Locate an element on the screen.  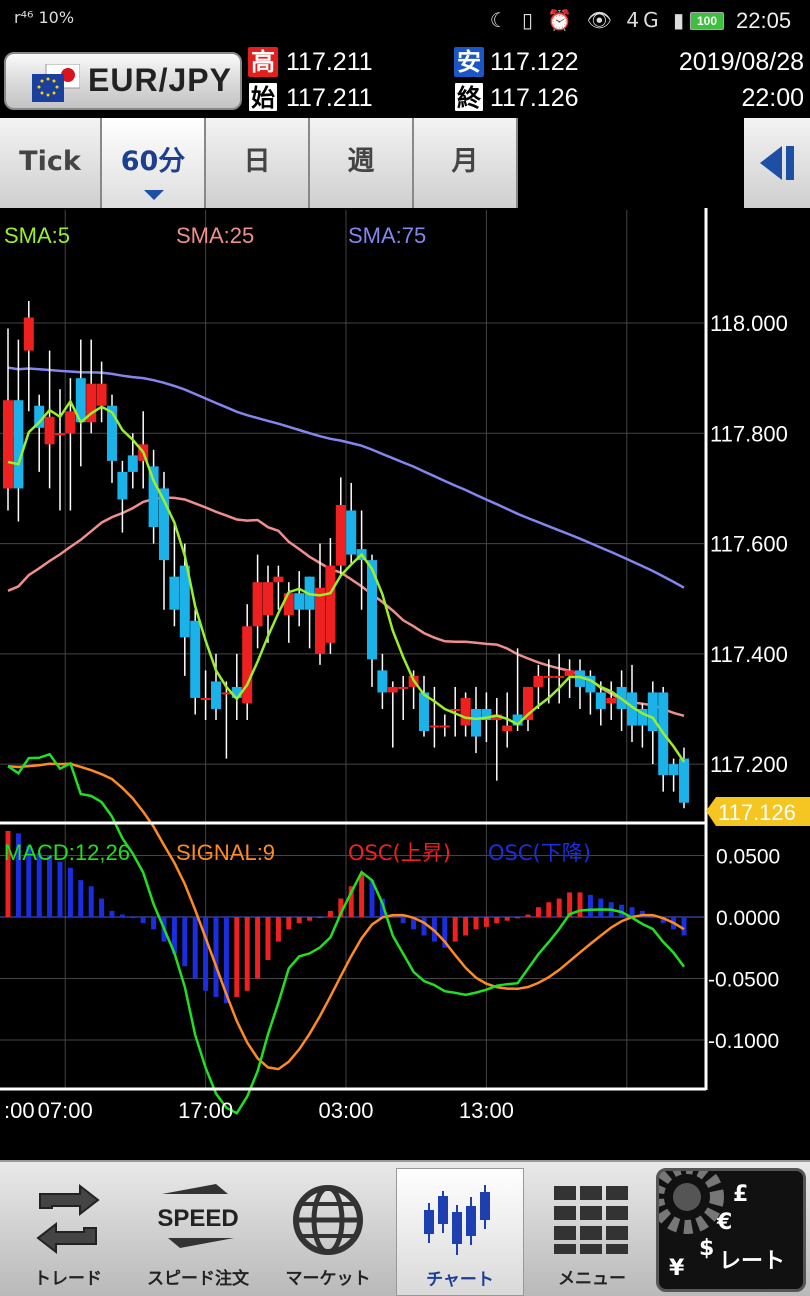
nav-speed-order: SPEED スピード注文 is located at coordinates (198, 1232).